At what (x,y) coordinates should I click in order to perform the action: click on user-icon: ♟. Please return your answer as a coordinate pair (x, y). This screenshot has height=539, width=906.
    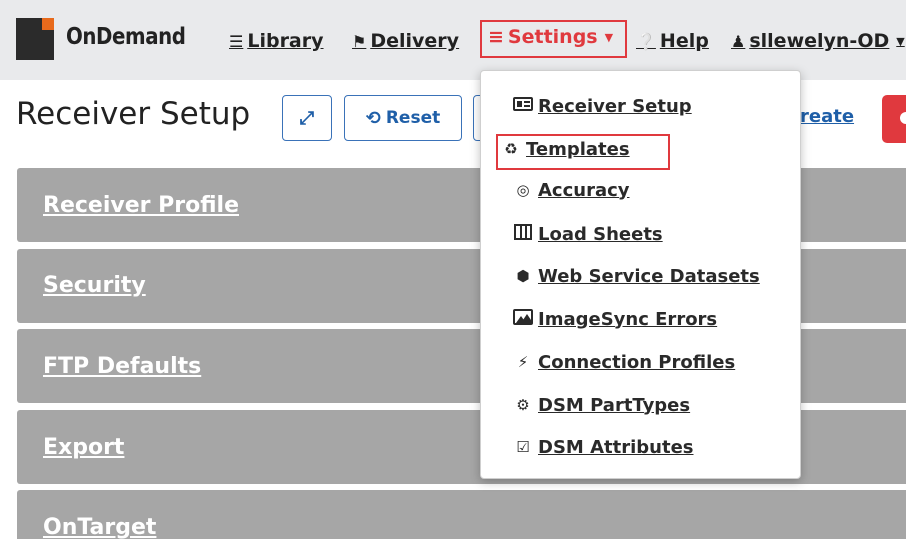
    Looking at the image, I should click on (738, 41).